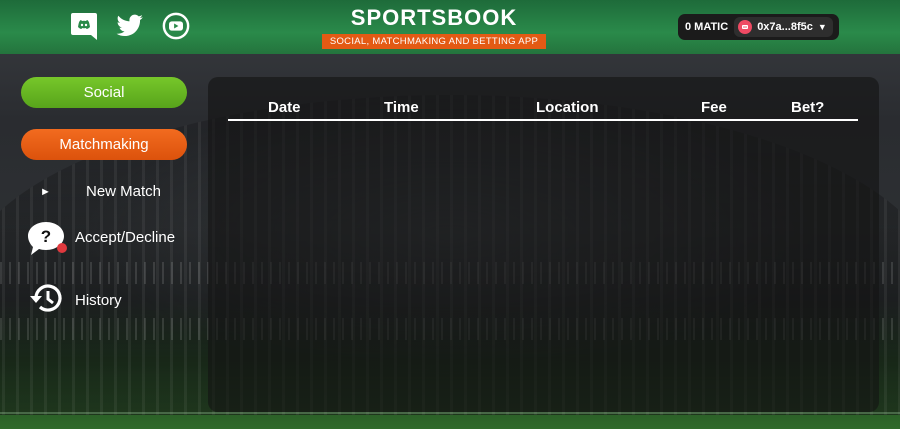 The height and width of the screenshot is (429, 900). What do you see at coordinates (401, 107) in the screenshot?
I see `column-header-time: Time` at bounding box center [401, 107].